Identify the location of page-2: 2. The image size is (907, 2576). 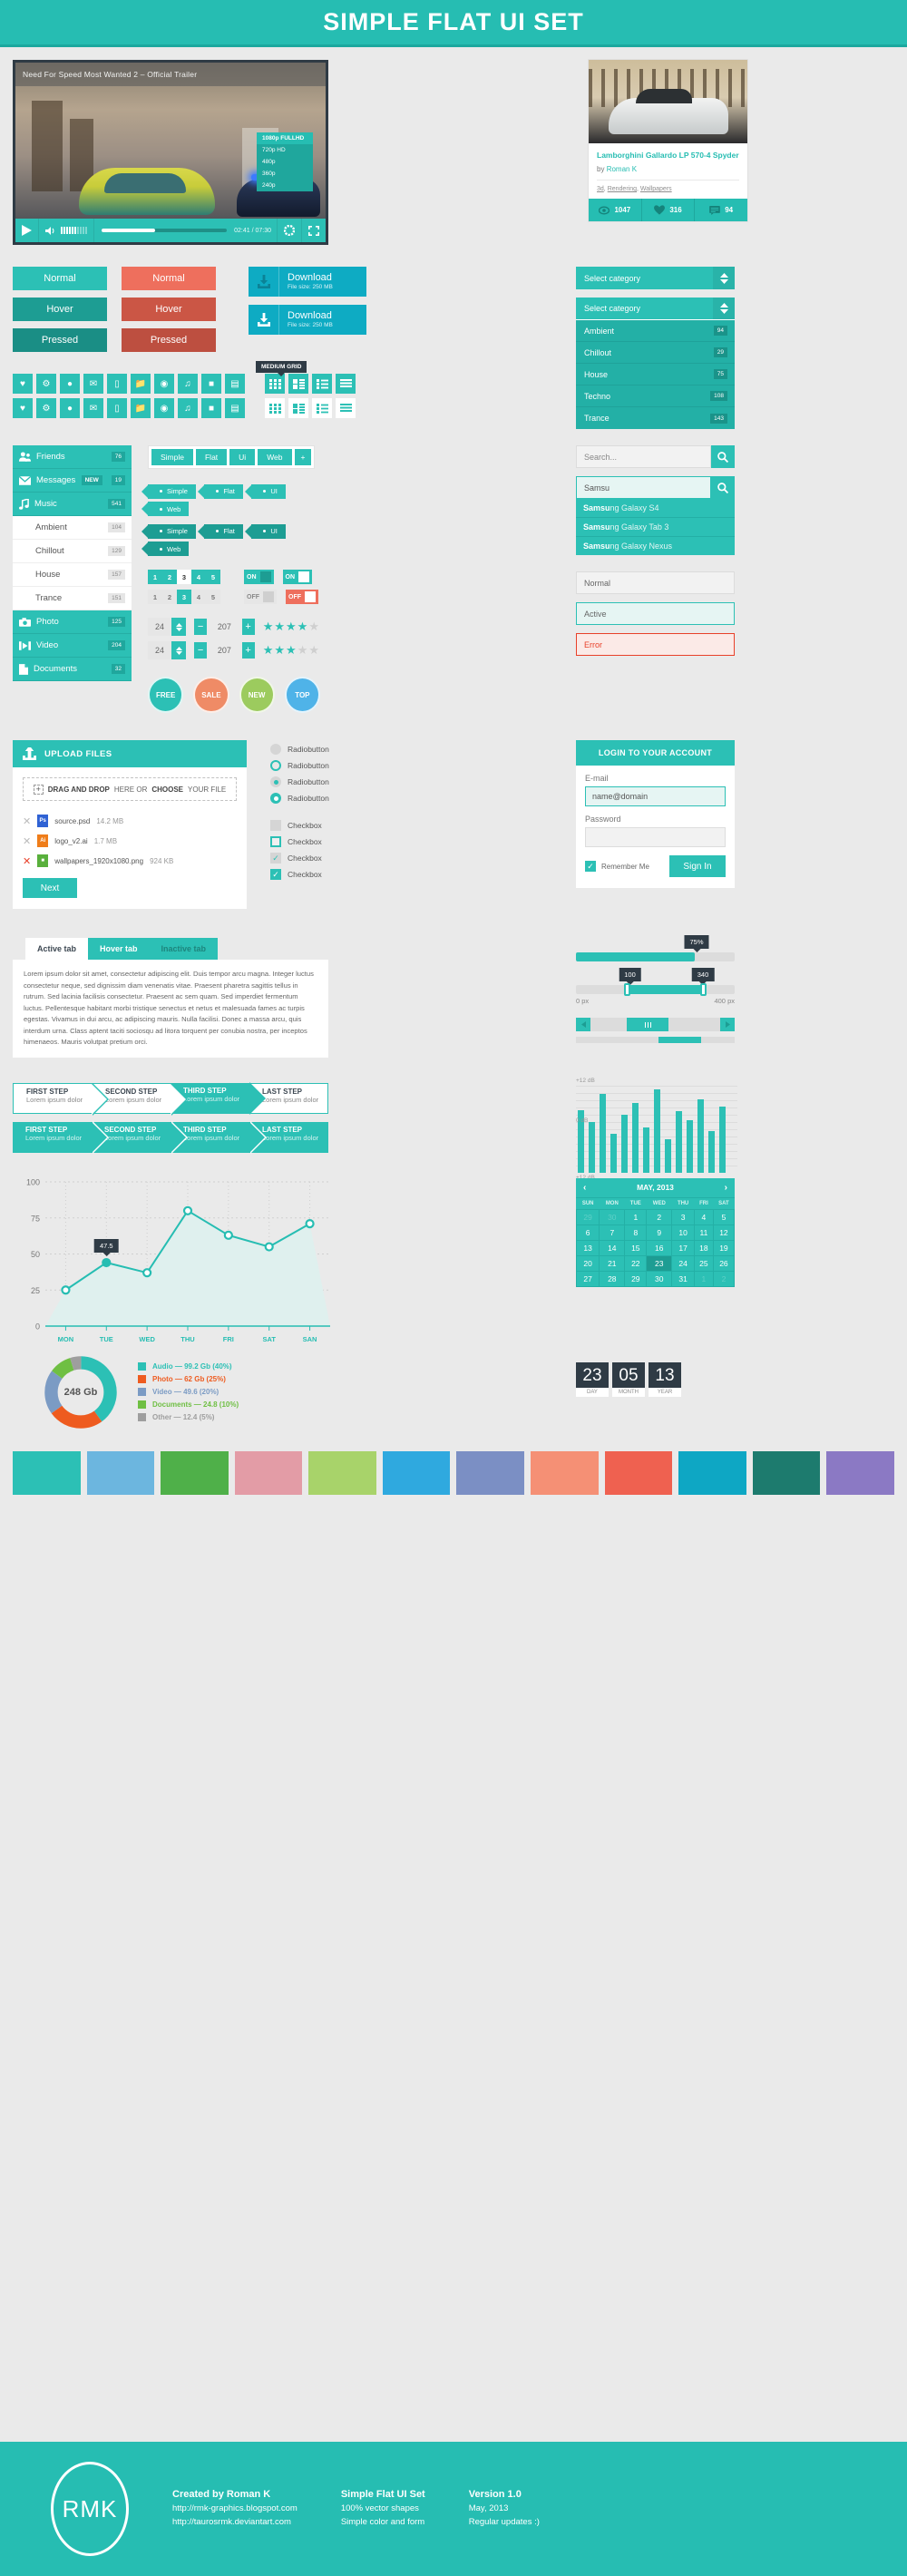
(170, 597).